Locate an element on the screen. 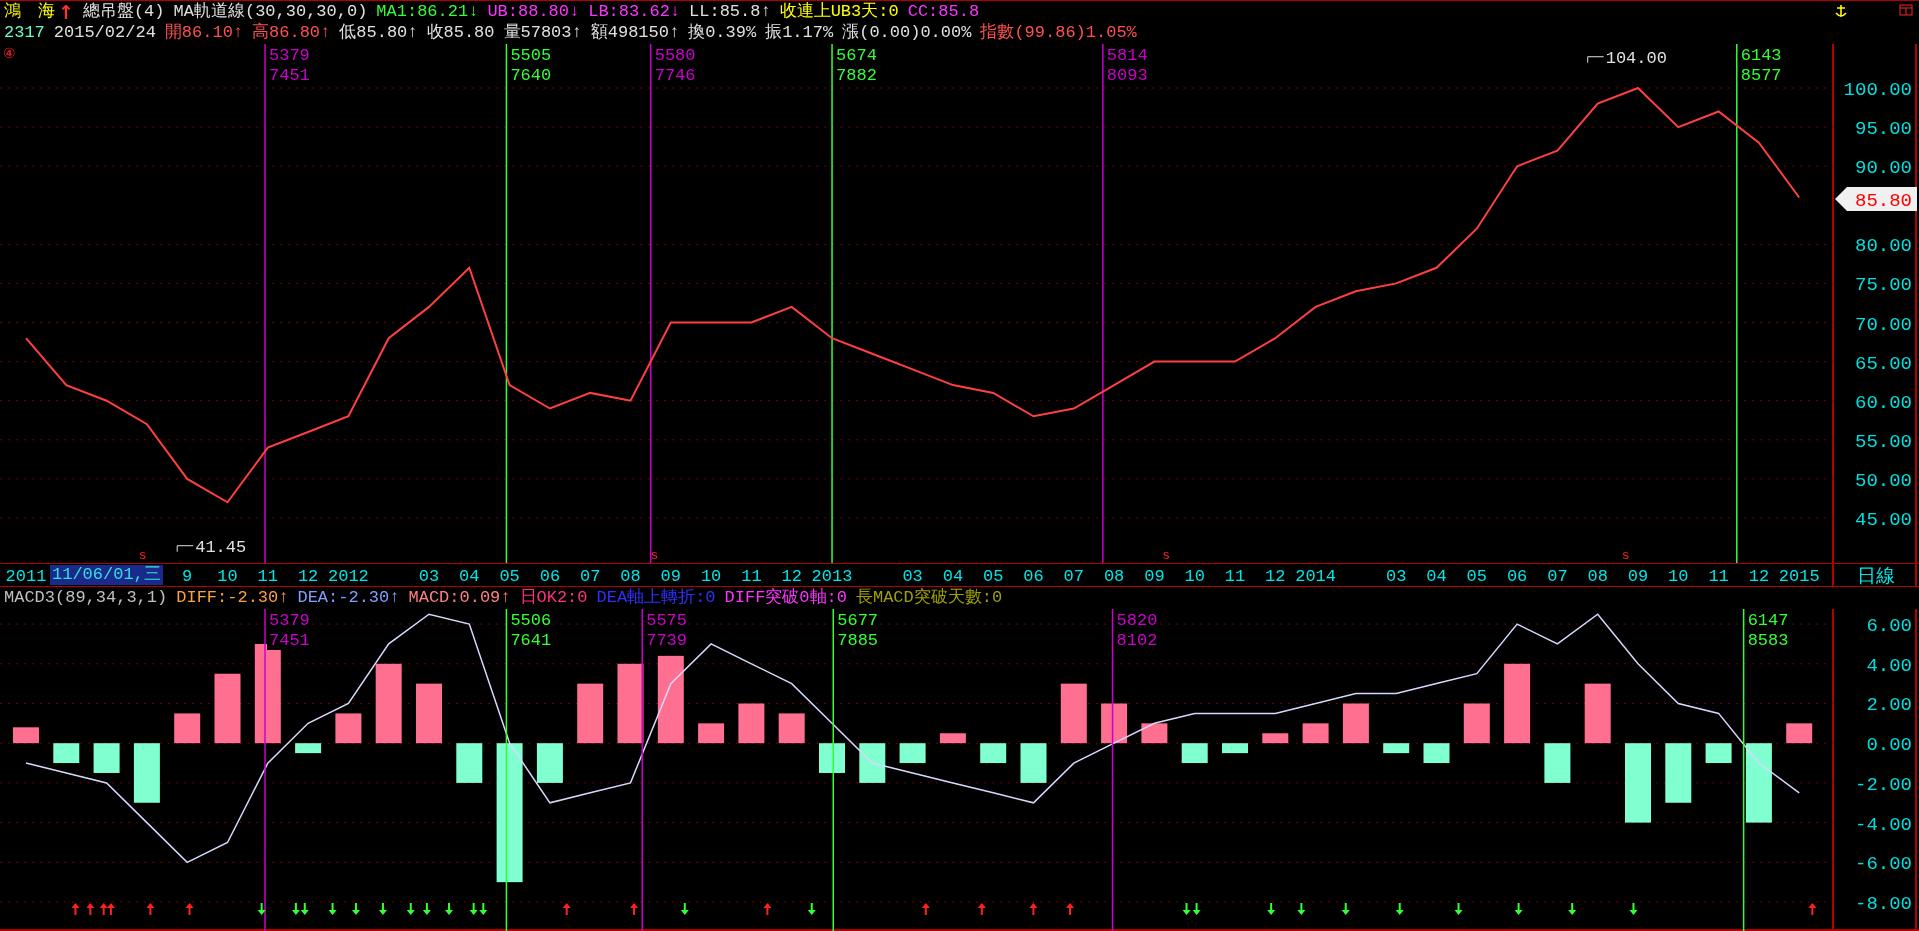 Image resolution: width=1919 pixels, height=931 pixels. indicator-text: MACD:0.09↑ is located at coordinates (459, 598).